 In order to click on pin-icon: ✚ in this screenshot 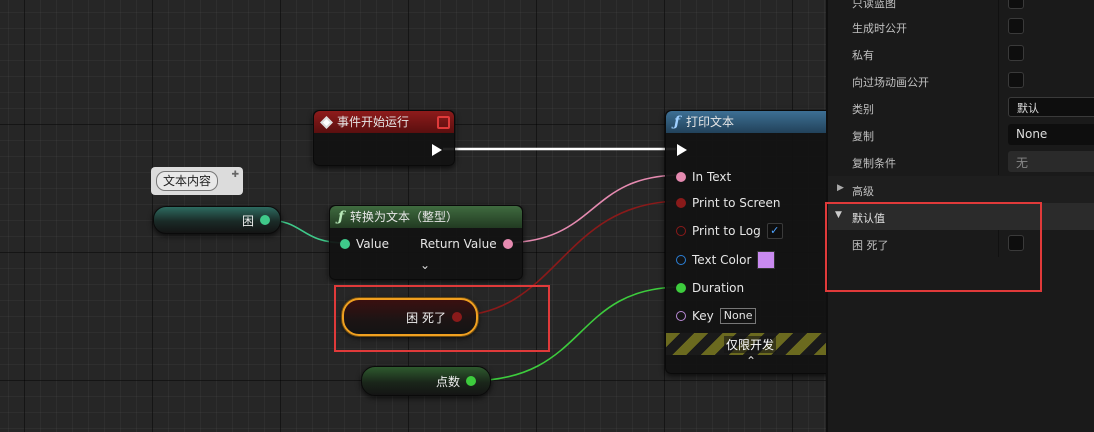, I will do `click(235, 175)`.